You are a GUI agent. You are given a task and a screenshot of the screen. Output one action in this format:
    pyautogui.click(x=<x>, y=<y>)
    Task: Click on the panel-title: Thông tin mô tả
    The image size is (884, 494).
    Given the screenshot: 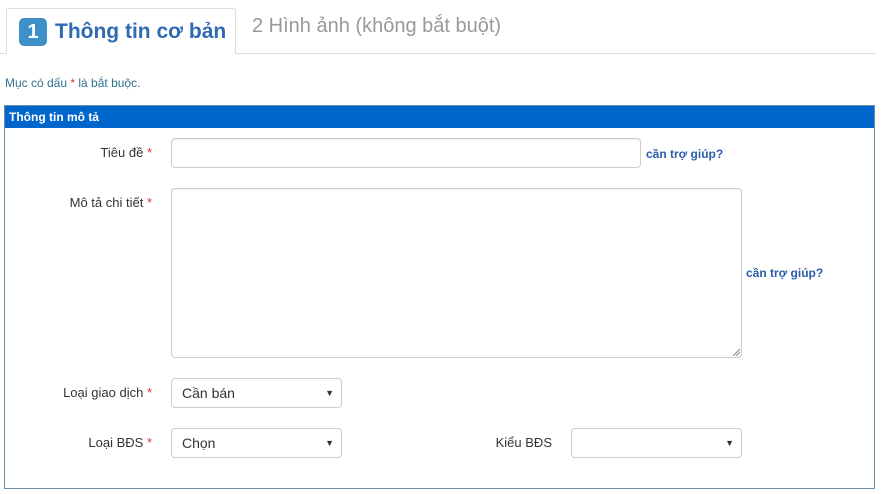 What is the action you would take?
    pyautogui.click(x=439, y=117)
    